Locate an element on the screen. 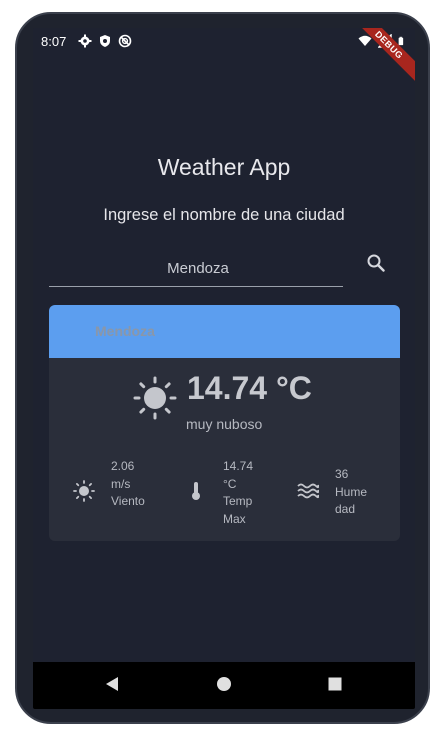 The width and height of the screenshot is (447, 737). wind-value: 2.06 m/s is located at coordinates (123, 475).